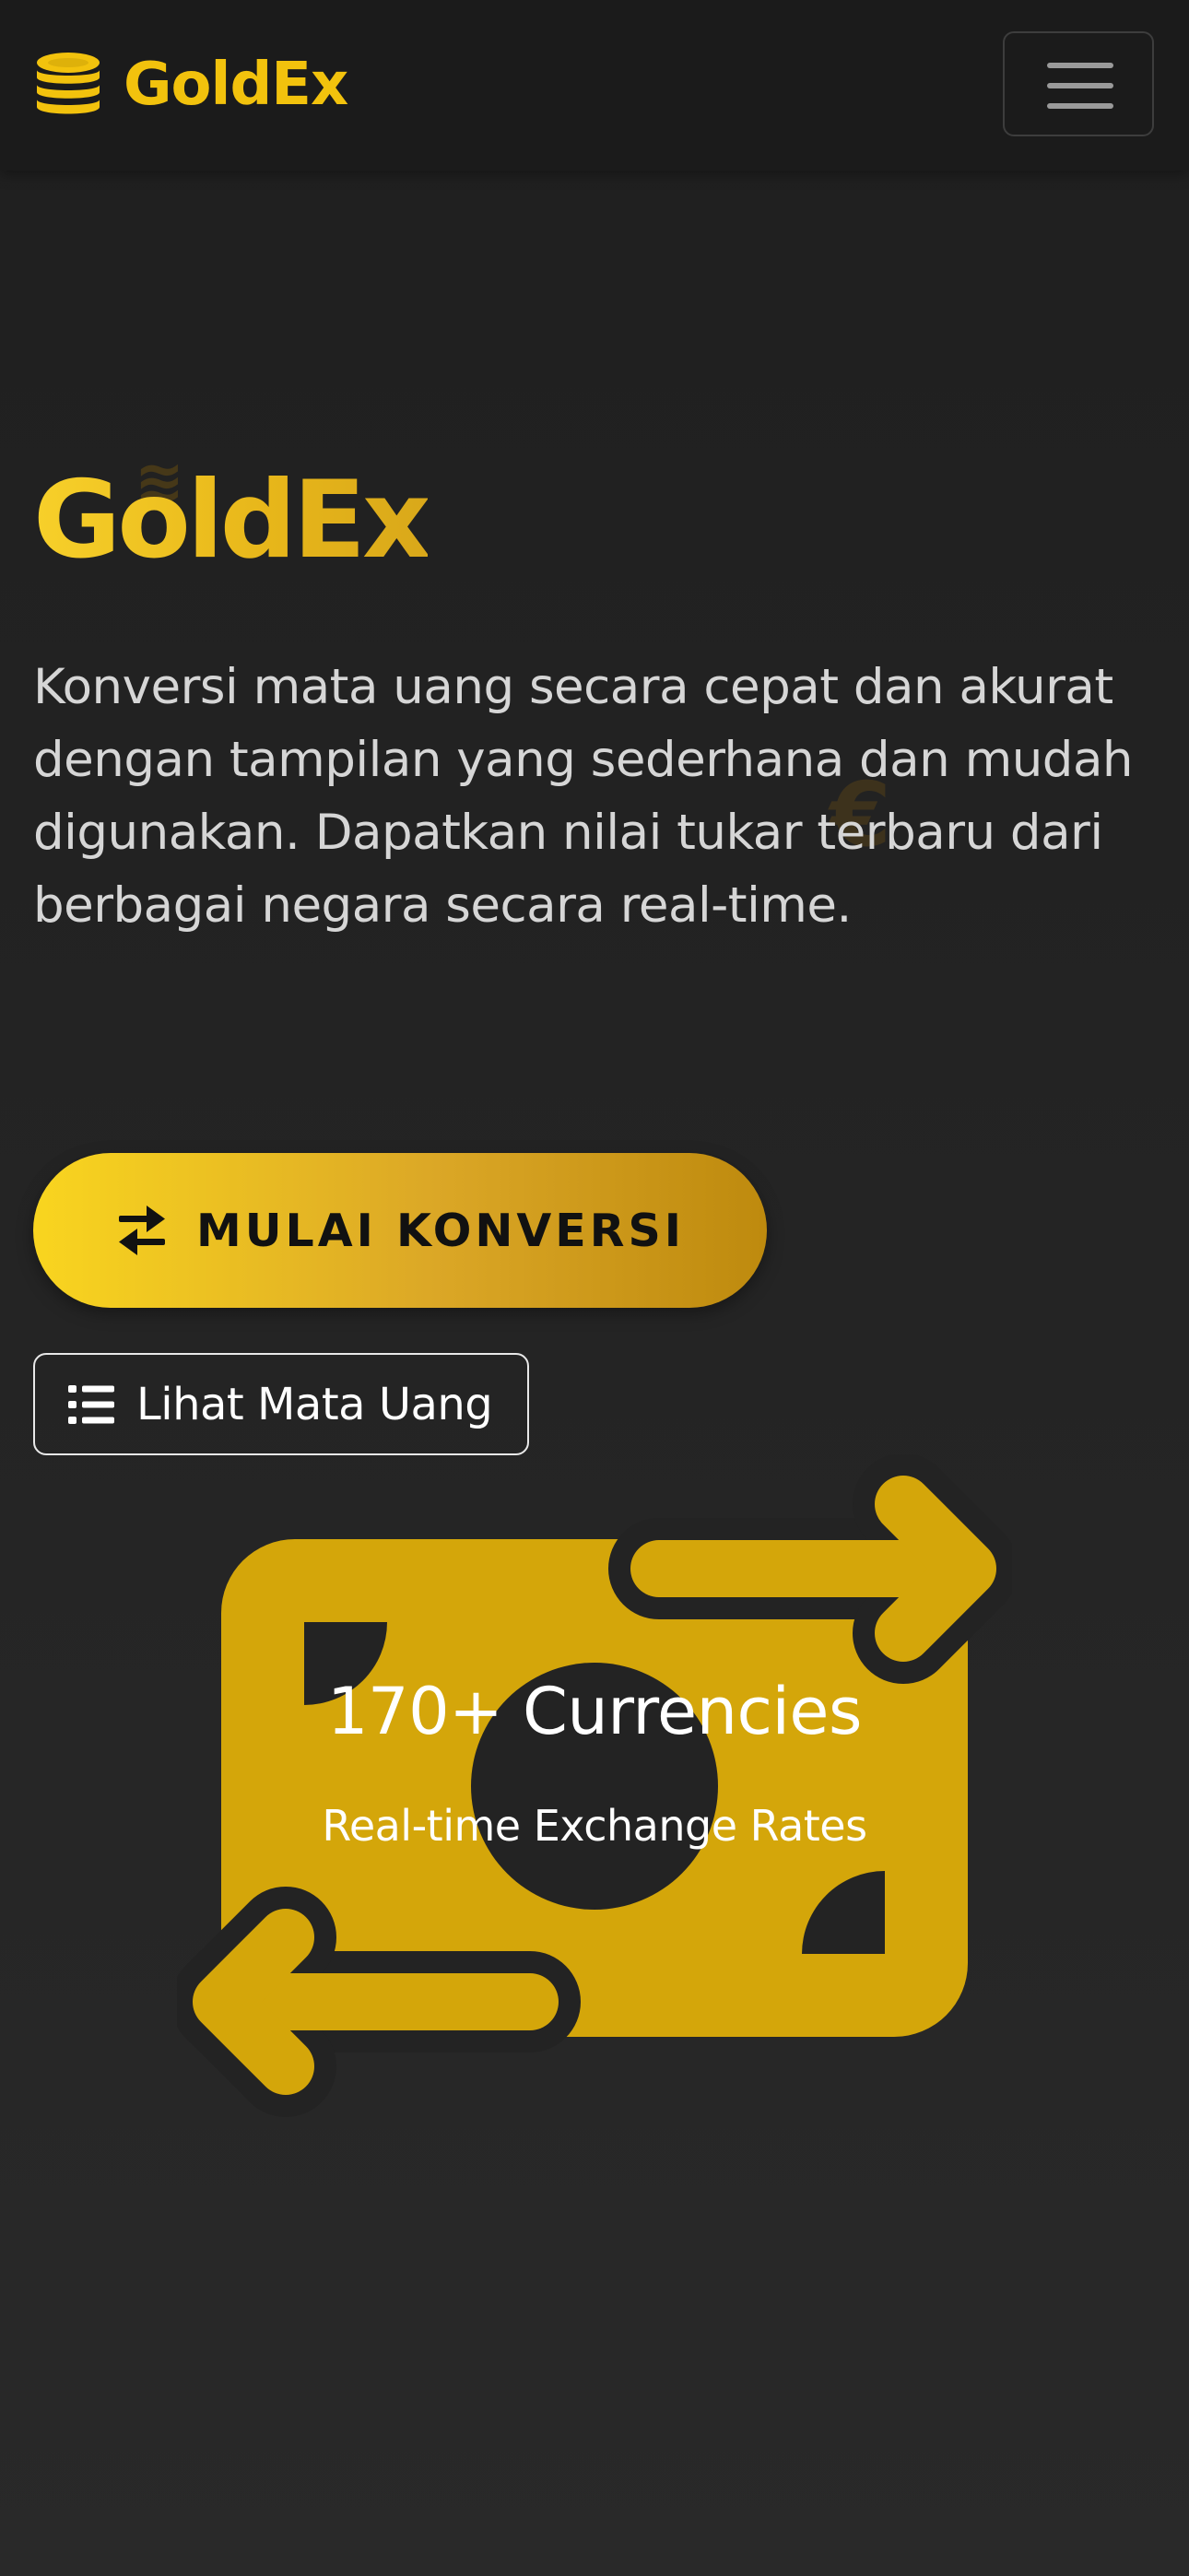  What do you see at coordinates (441, 1231) in the screenshot?
I see `start-conversion-label: MULAI KONVERSI` at bounding box center [441, 1231].